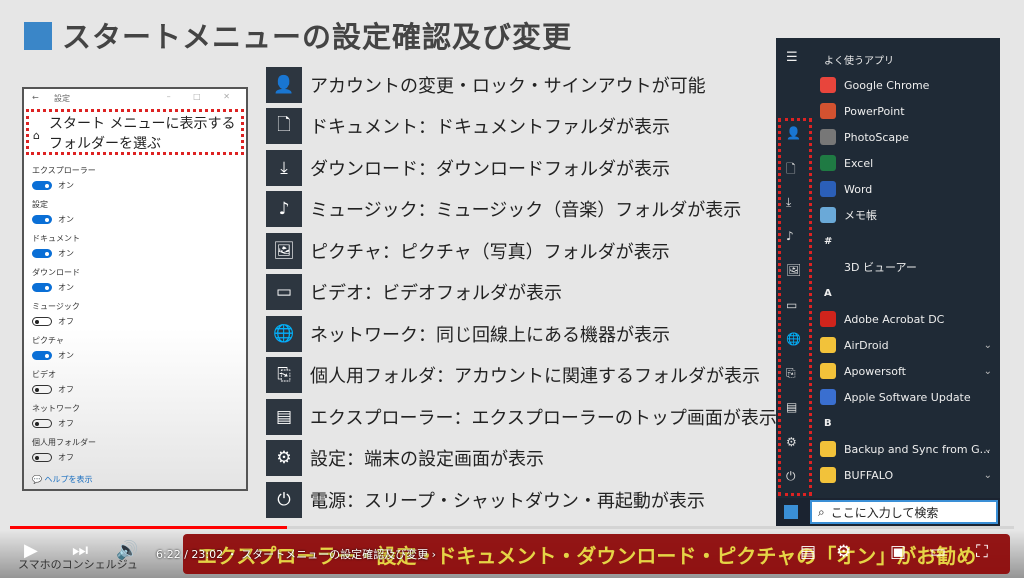 The height and width of the screenshot is (578, 1024). I want to click on search-icon: ⌕, so click(821, 511).